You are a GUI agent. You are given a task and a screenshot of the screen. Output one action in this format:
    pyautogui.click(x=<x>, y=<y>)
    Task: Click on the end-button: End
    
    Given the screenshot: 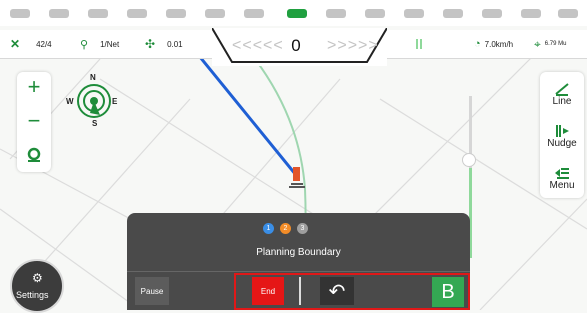 What is the action you would take?
    pyautogui.click(x=268, y=291)
    